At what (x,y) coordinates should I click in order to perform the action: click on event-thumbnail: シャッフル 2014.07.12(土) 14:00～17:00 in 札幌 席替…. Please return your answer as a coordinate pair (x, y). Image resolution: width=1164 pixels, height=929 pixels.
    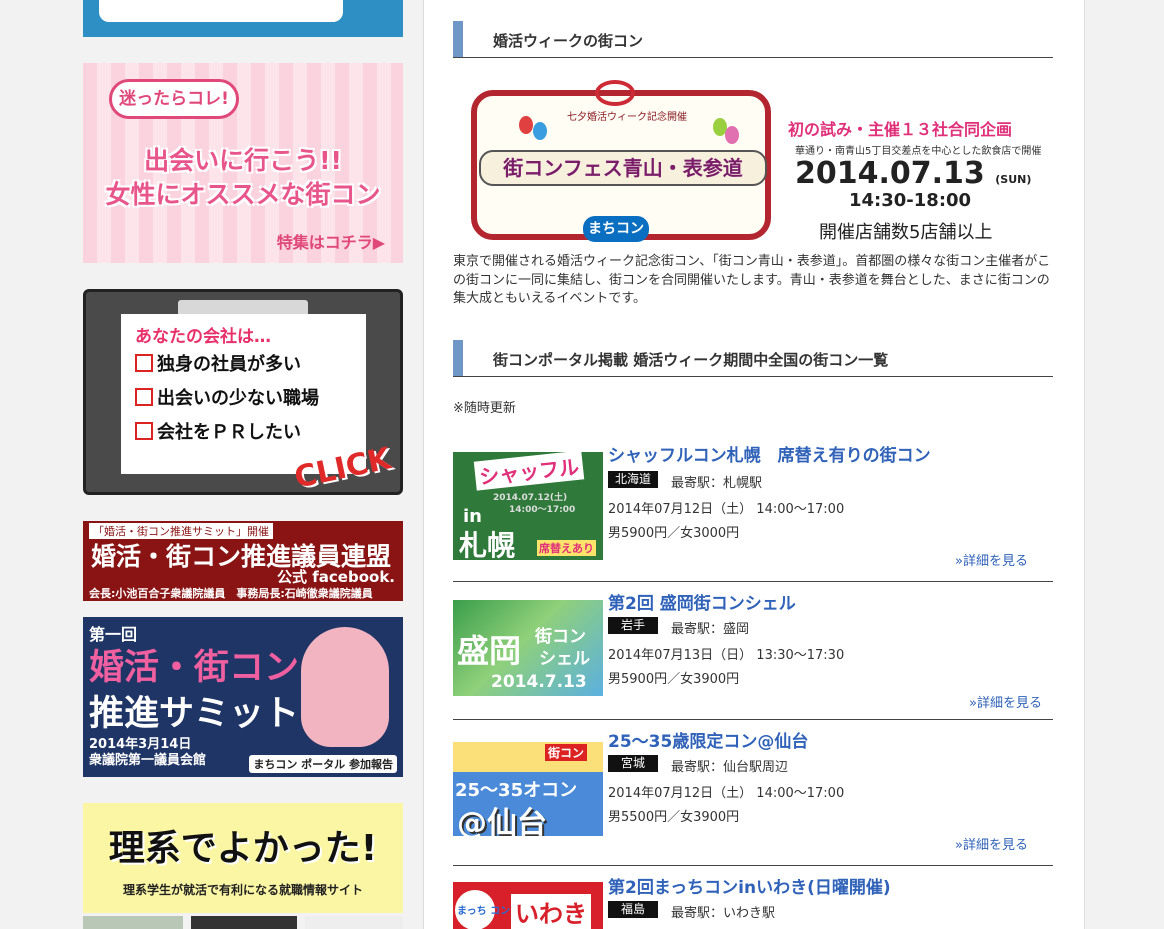
    Looking at the image, I should click on (528, 506).